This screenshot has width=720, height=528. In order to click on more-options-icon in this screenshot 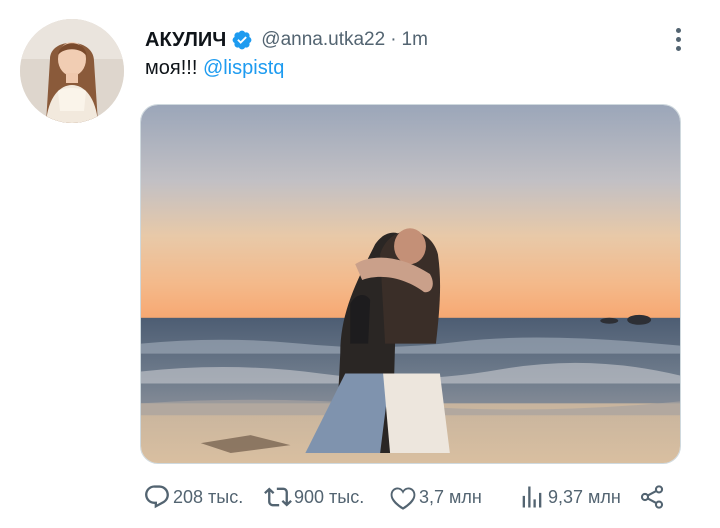, I will do `click(678, 39)`.